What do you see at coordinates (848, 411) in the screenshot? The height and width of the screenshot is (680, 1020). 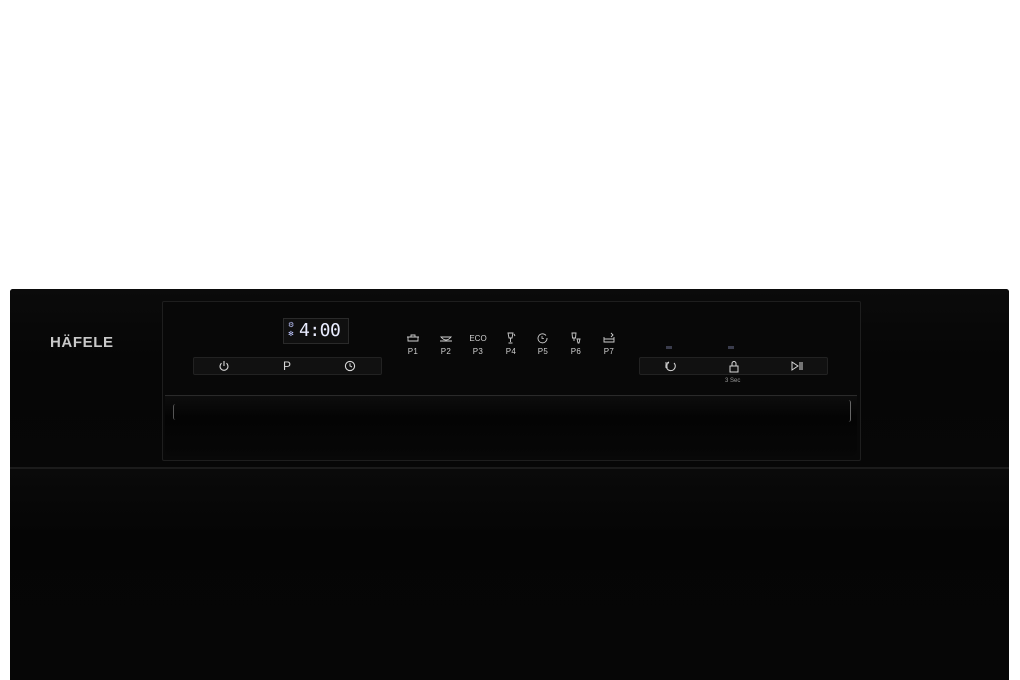 I see `handle-edge-right` at bounding box center [848, 411].